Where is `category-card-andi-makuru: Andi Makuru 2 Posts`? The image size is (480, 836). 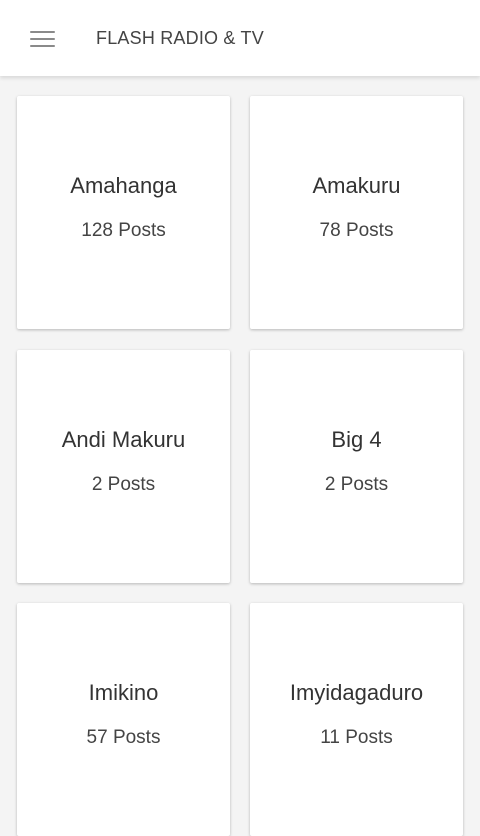
category-card-andi-makuru: Andi Makuru 2 Posts is located at coordinates (123, 466).